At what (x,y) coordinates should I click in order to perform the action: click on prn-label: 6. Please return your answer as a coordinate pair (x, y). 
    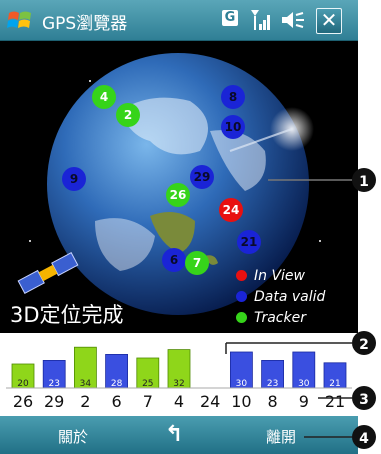
    Looking at the image, I should click on (116, 401).